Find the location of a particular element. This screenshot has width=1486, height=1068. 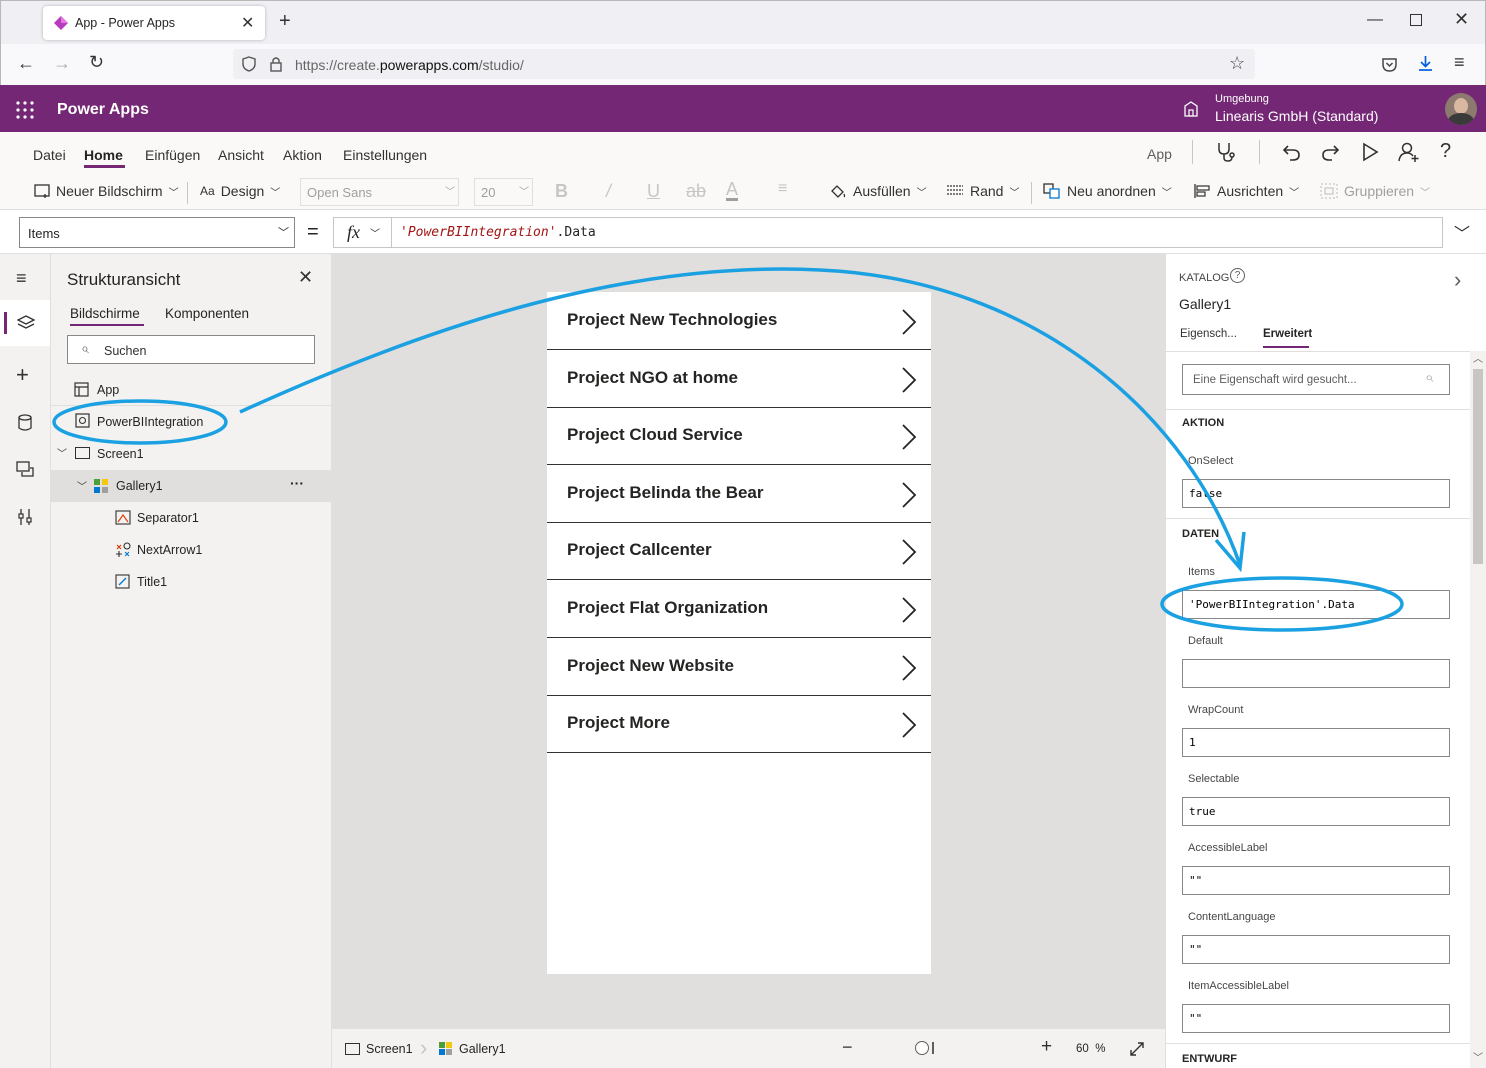

close-window-icon: ✕ is located at coordinates (1461, 19).